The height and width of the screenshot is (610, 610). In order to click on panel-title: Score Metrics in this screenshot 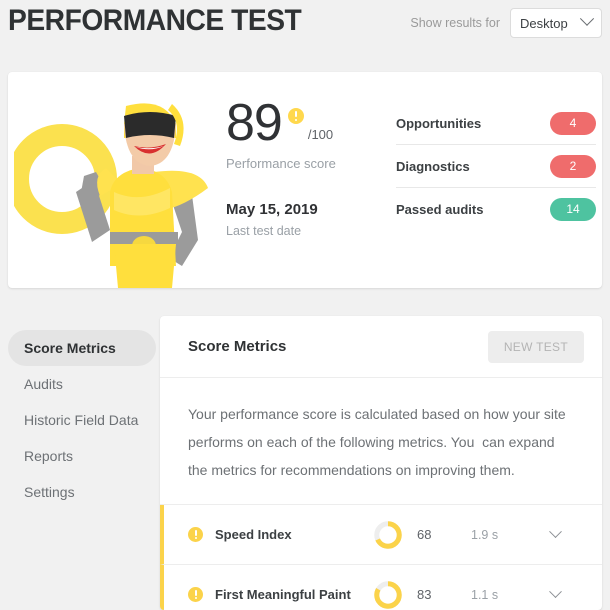, I will do `click(237, 346)`.